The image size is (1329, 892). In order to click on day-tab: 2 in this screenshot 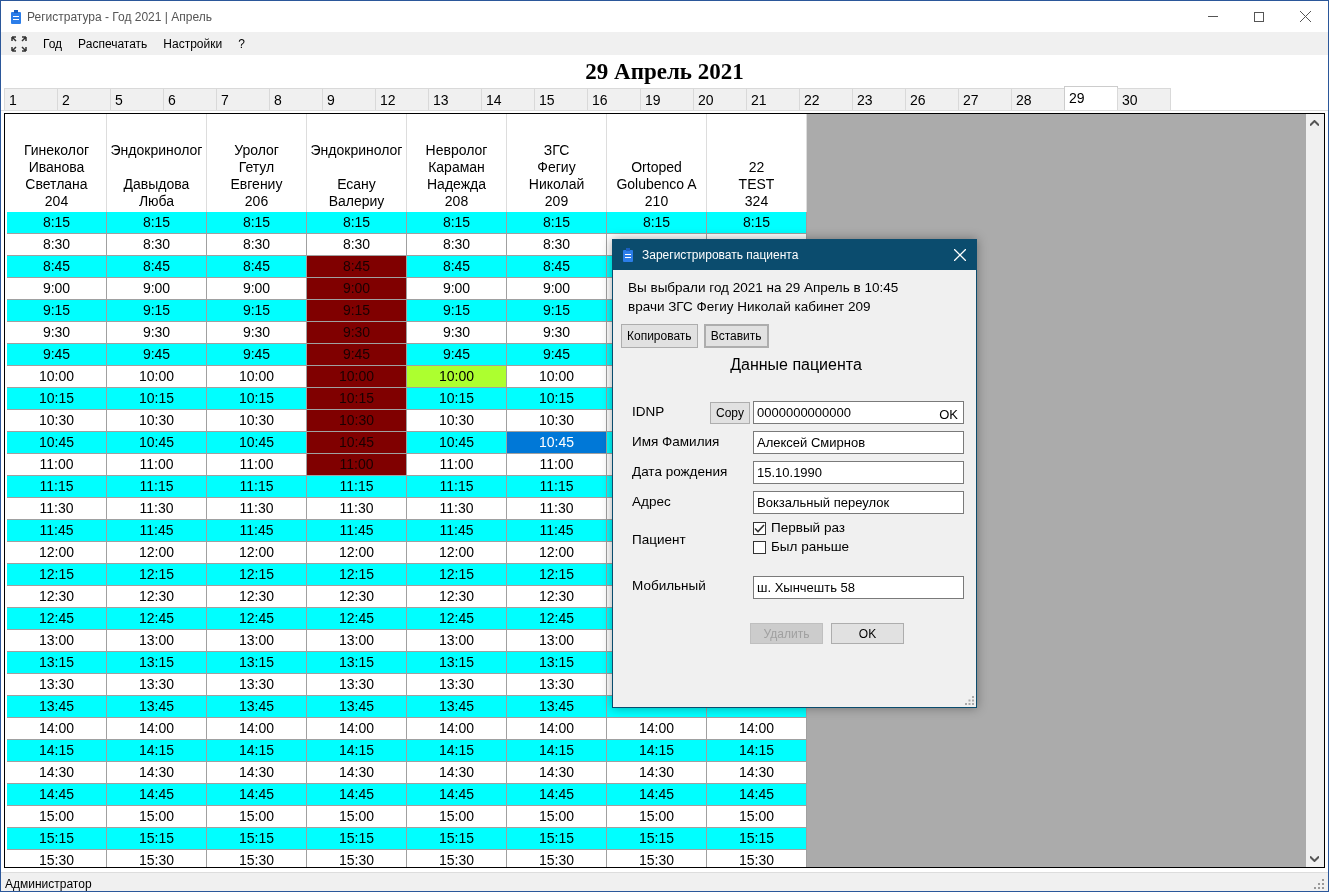, I will do `click(84, 99)`.